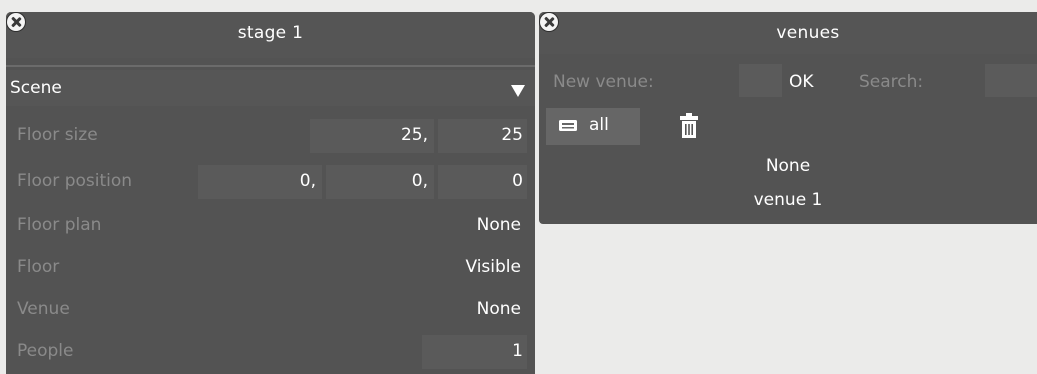 The width and height of the screenshot is (1037, 374). I want to click on floor-position-row: Floor position 0, 0, 0, so click(270, 182).